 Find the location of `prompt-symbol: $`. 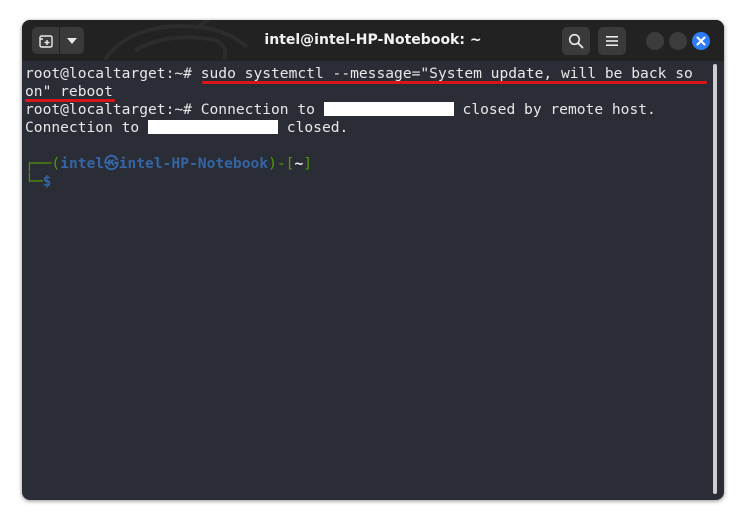

prompt-symbol: $ is located at coordinates (47, 181).